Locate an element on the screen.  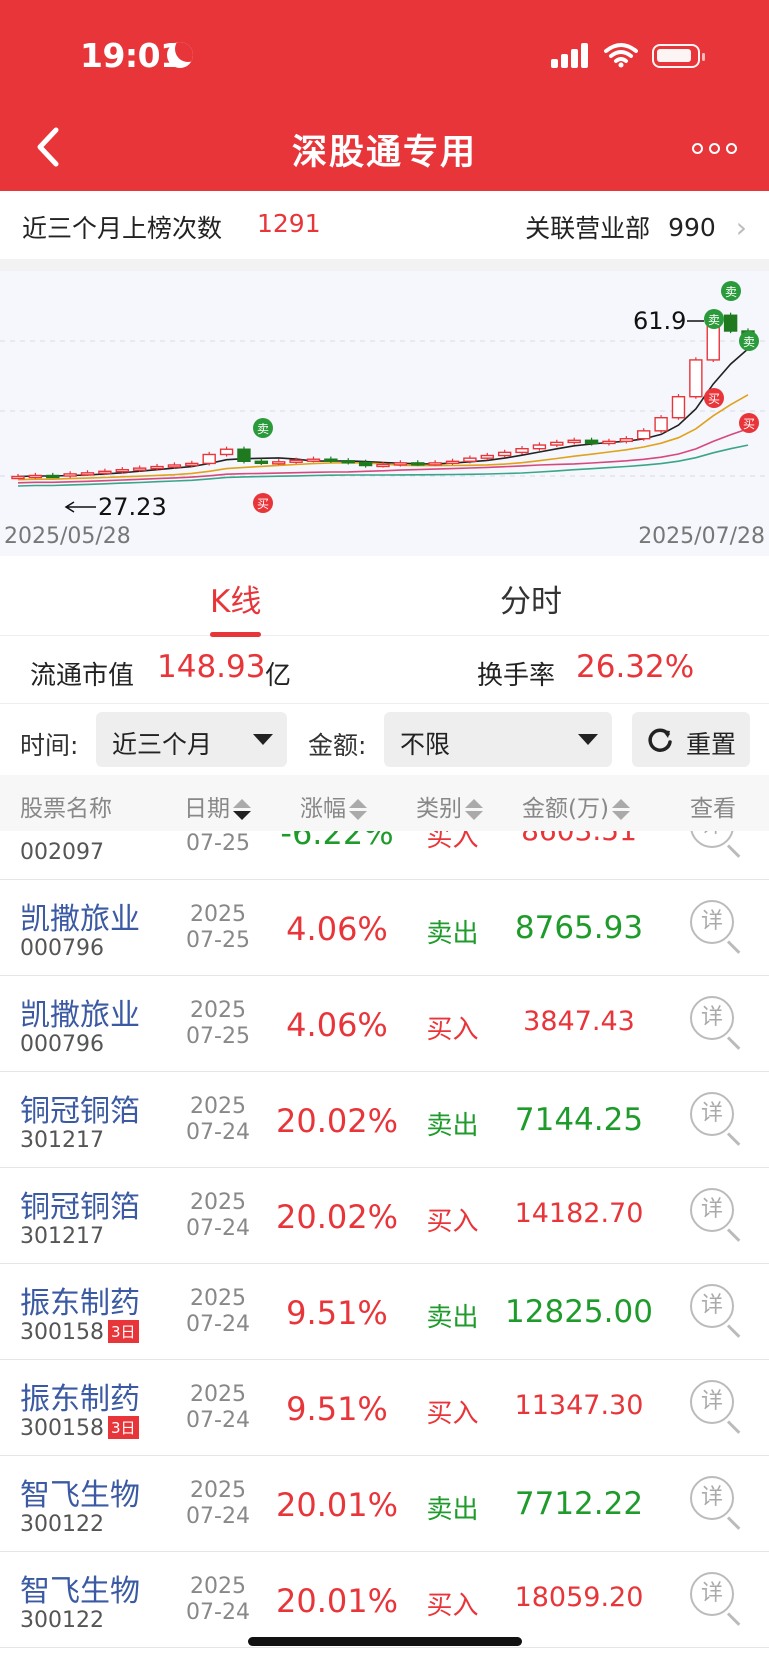
related-branches-count: 990 is located at coordinates (692, 227).